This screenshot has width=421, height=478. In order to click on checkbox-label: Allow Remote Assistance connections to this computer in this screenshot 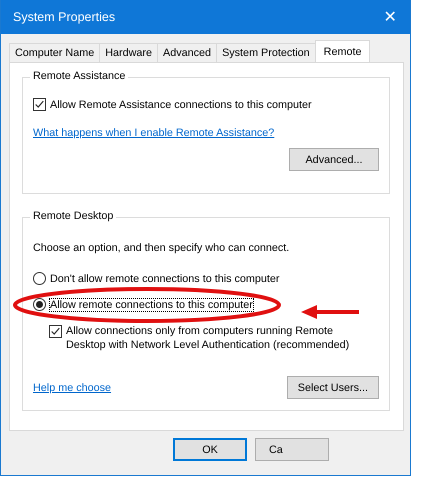, I will do `click(181, 104)`.